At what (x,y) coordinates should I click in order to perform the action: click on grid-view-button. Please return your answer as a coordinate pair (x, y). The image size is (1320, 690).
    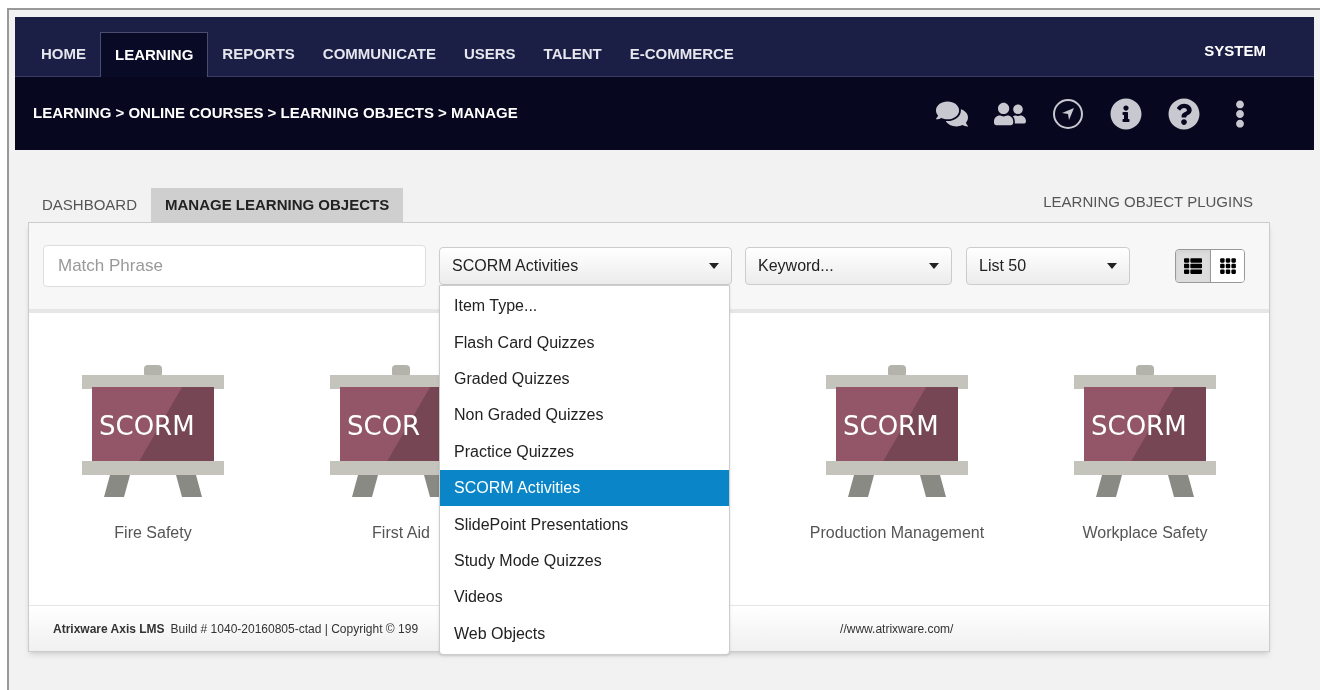
    Looking at the image, I should click on (1227, 266).